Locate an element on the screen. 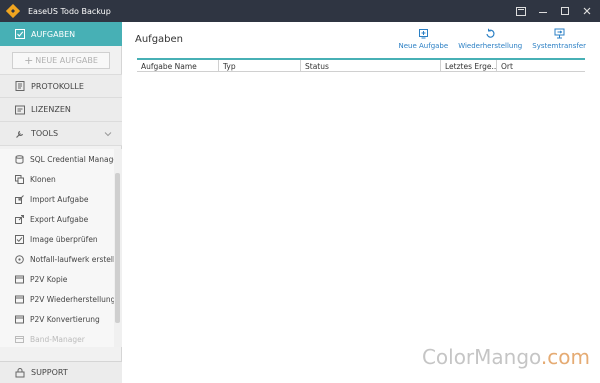 This screenshot has width=600, height=383. tool-item-p2v-copy: P2V Kopie is located at coordinates (57, 279).